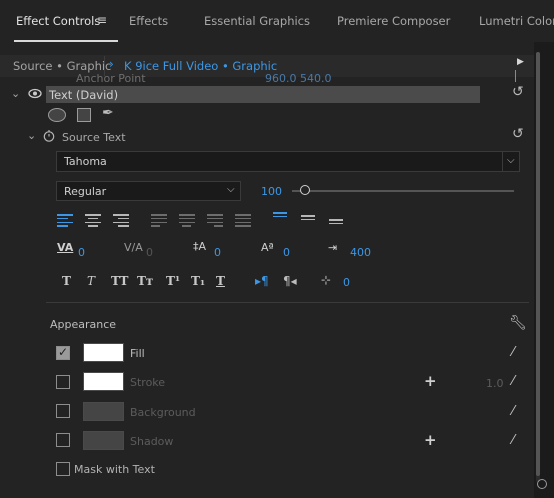 The image size is (554, 498). I want to click on tracking-value: 0, so click(149, 252).